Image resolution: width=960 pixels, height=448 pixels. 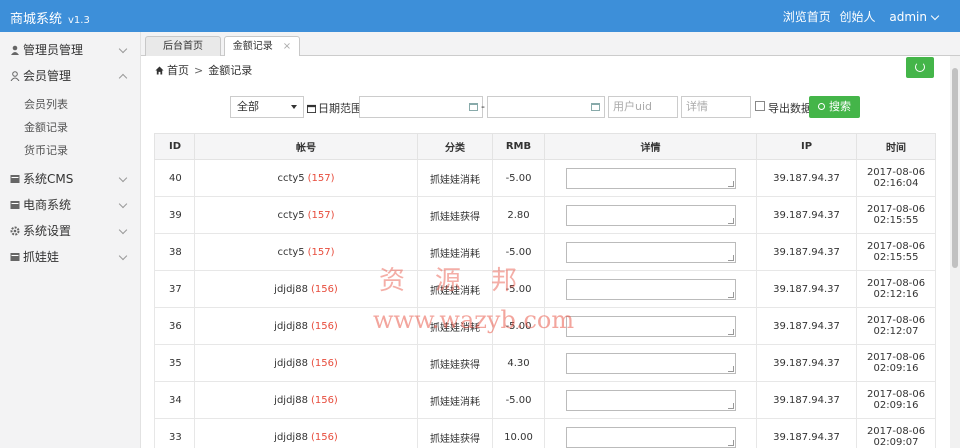 What do you see at coordinates (518, 215) in the screenshot?
I see `cell-rmb: 2.80` at bounding box center [518, 215].